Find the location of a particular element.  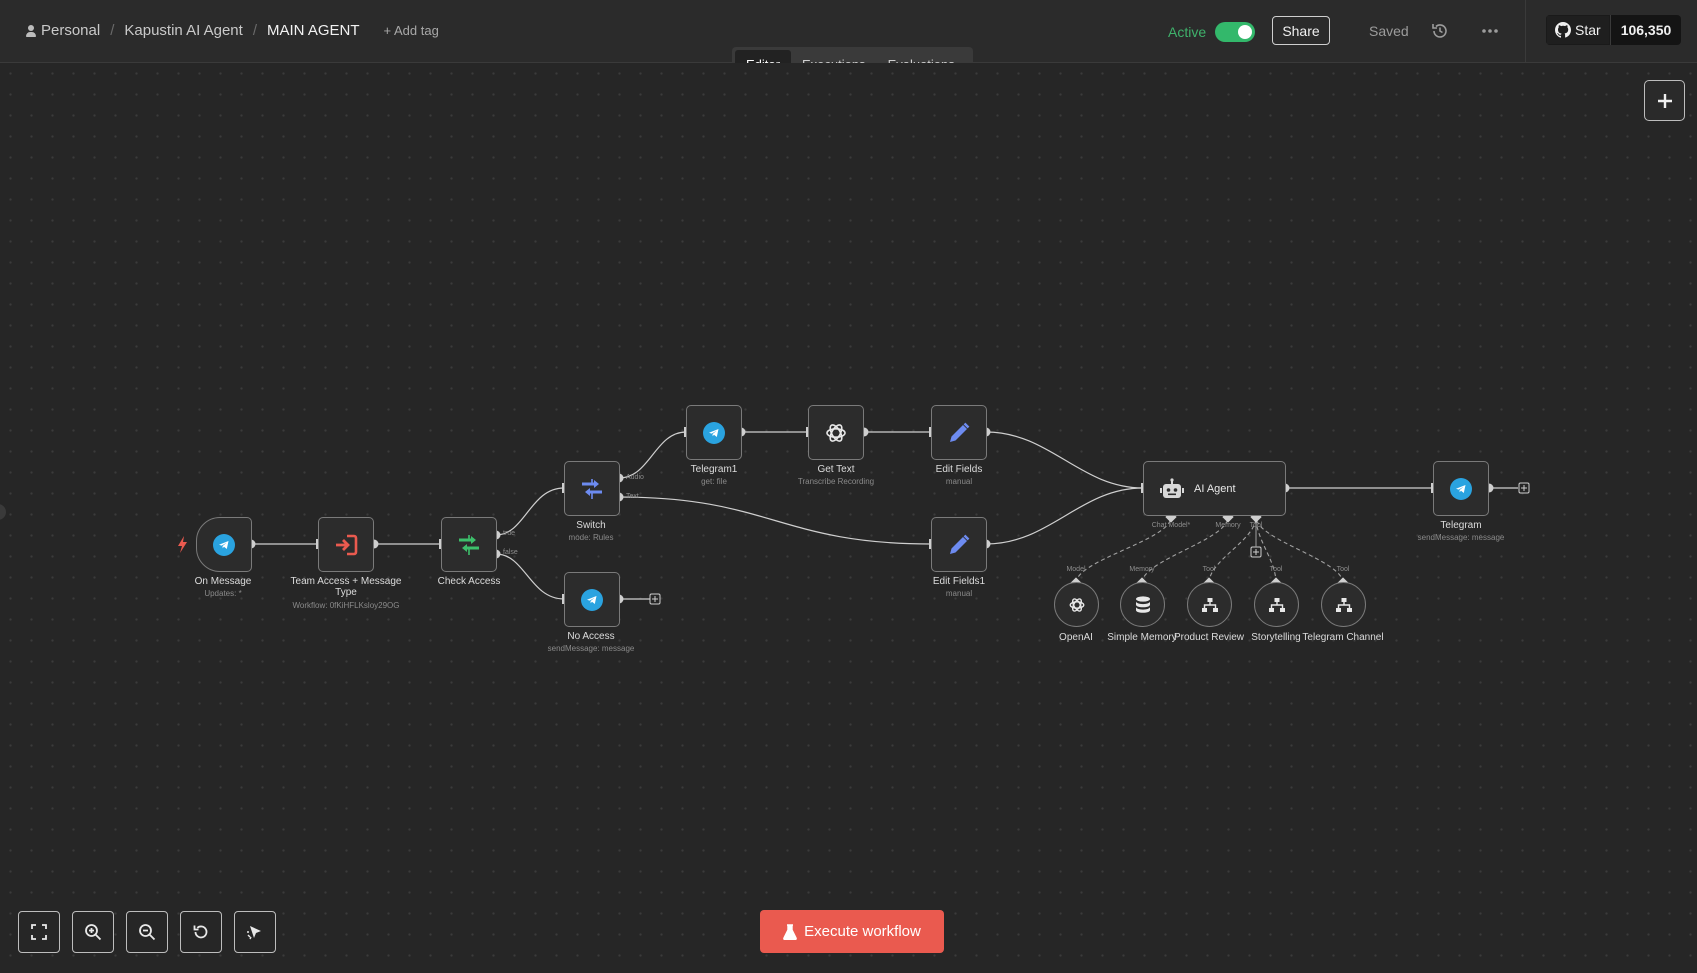

active-control: Active is located at coordinates (1212, 32).